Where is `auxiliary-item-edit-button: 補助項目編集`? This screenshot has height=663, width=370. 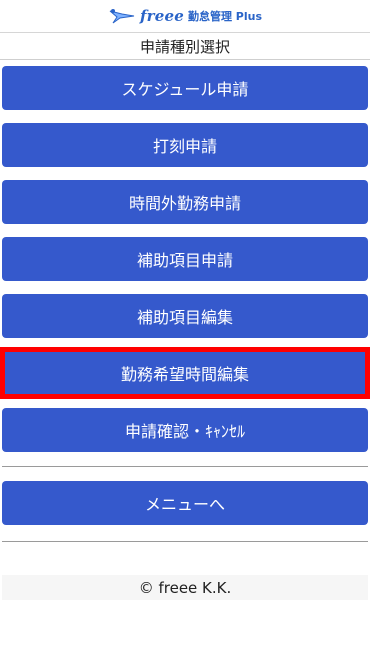 auxiliary-item-edit-button: 補助項目編集 is located at coordinates (185, 316).